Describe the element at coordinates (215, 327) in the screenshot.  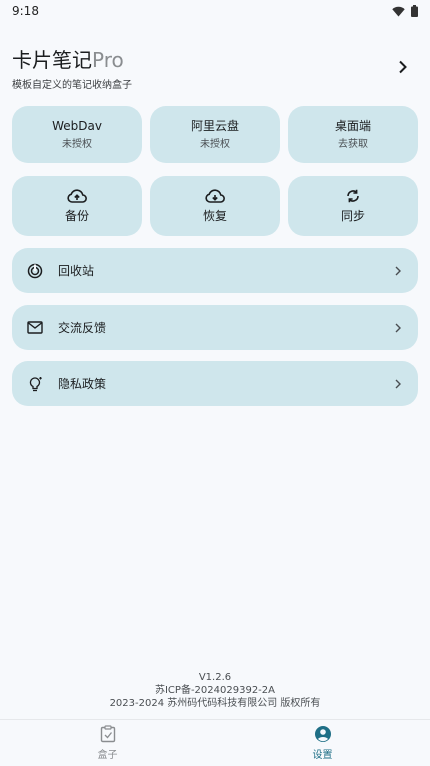
I see `feedback-item: 交流反馈` at that location.